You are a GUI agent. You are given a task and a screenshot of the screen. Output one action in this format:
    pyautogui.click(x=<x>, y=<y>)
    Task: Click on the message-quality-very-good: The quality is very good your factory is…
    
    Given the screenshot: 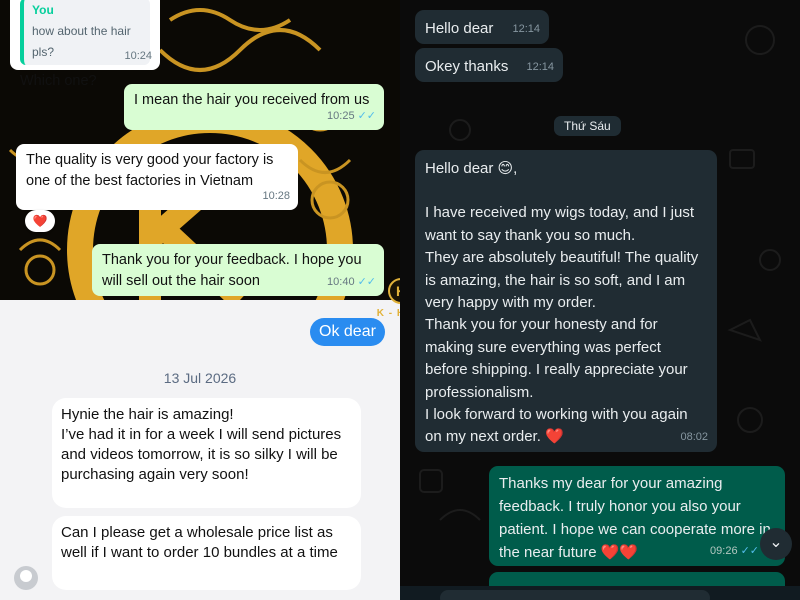 What is the action you would take?
    pyautogui.click(x=157, y=177)
    